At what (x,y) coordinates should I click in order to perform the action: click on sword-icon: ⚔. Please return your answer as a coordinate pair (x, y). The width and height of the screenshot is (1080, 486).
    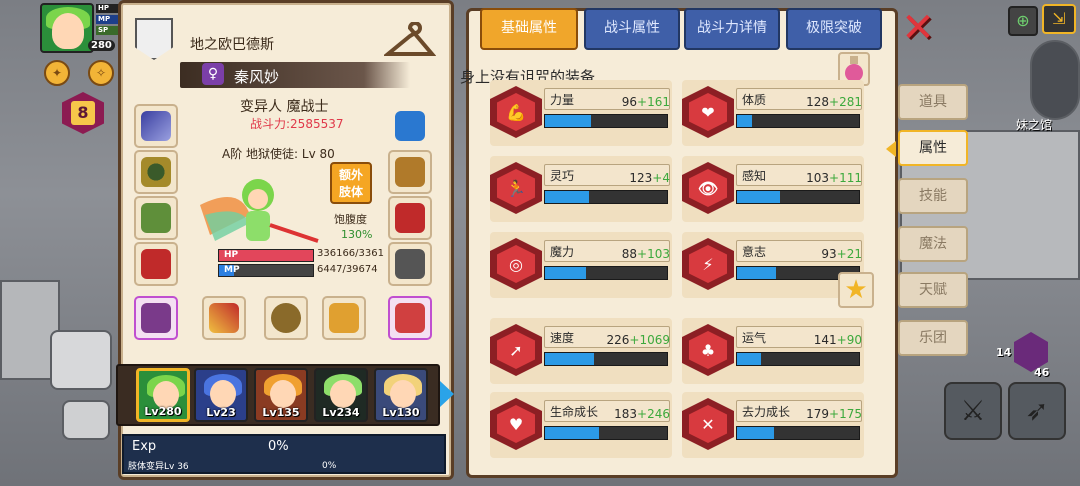
    Looking at the image, I should click on (973, 410).